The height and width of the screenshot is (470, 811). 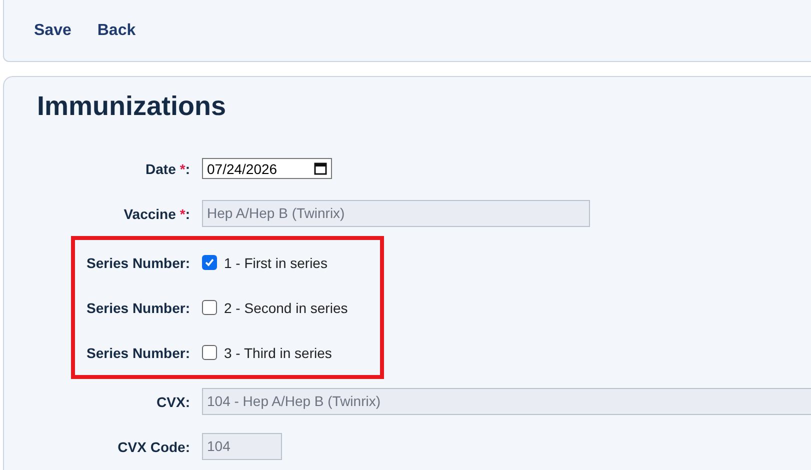 What do you see at coordinates (267, 168) in the screenshot?
I see `date-field: 07/24/2026` at bounding box center [267, 168].